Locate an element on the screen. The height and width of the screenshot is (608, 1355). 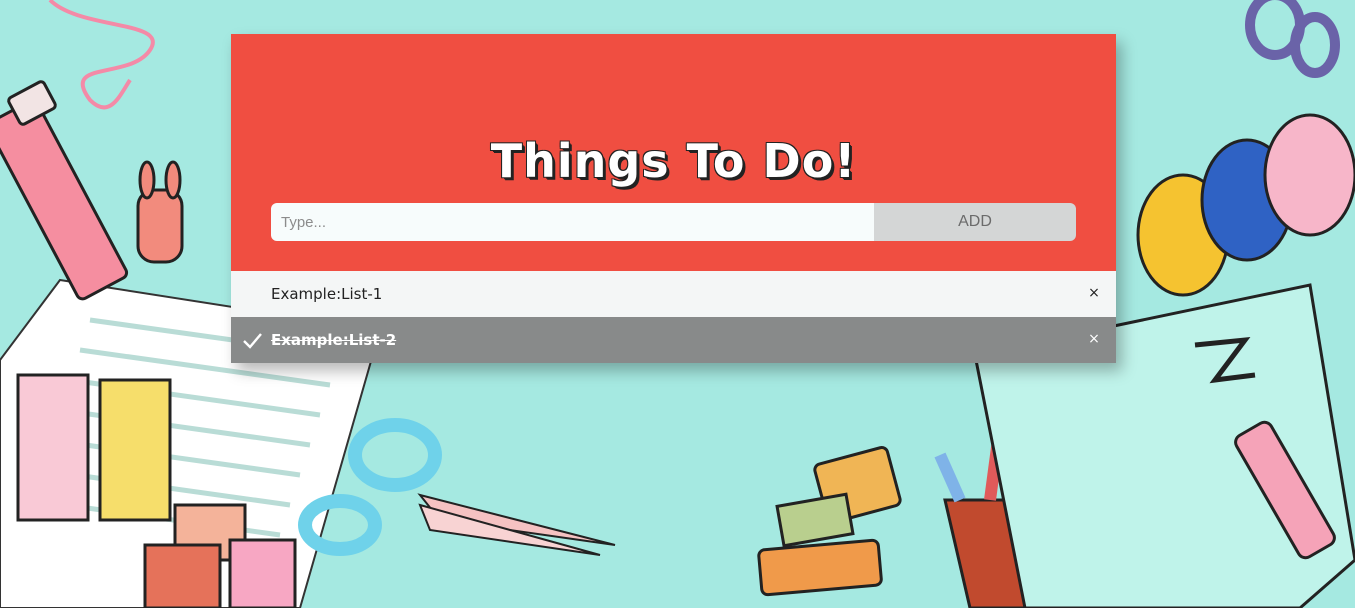
scissors-illustration is located at coordinates (457, 487).